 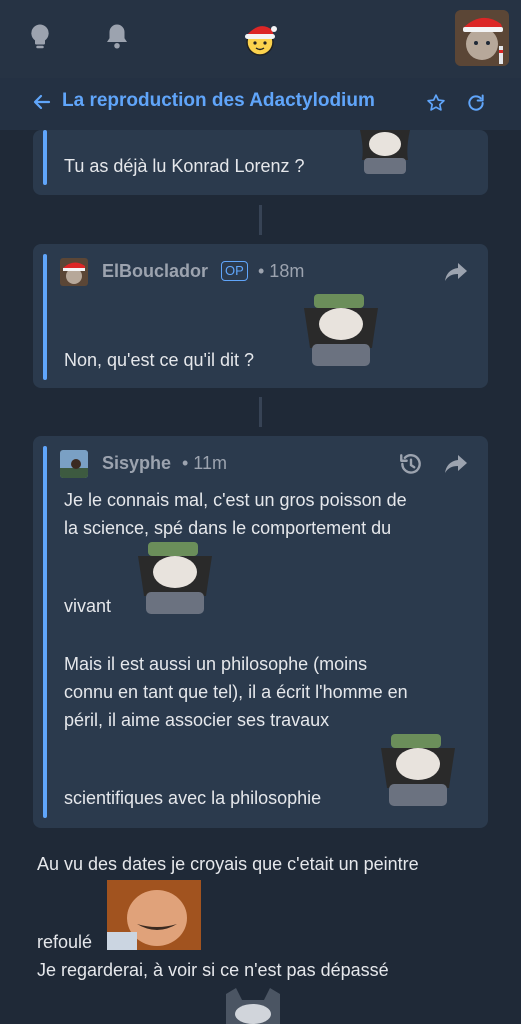 I want to click on mascot-santa-icon, so click(x=260, y=38).